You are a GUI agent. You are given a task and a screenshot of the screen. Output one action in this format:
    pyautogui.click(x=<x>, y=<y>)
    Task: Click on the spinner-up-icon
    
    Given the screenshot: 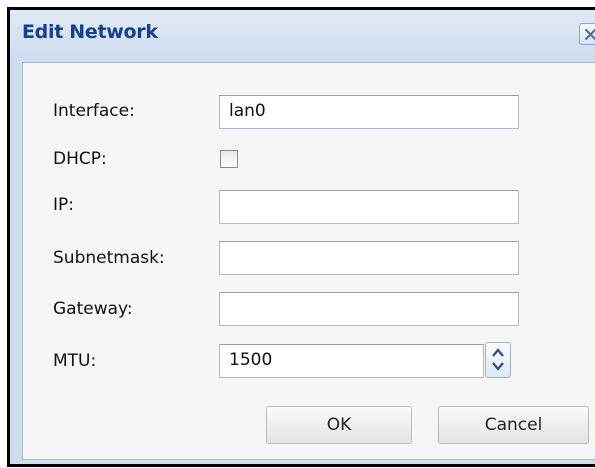 What is the action you would take?
    pyautogui.click(x=498, y=352)
    